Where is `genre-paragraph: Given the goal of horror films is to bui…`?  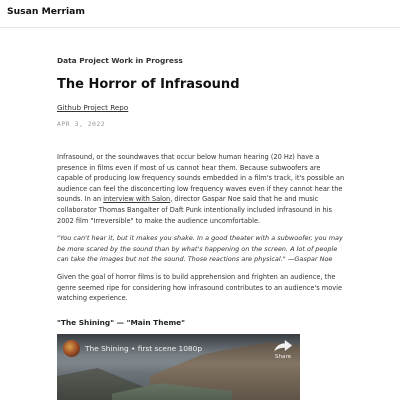
genre-paragraph: Given the goal of horror films is to bui… is located at coordinates (200, 287).